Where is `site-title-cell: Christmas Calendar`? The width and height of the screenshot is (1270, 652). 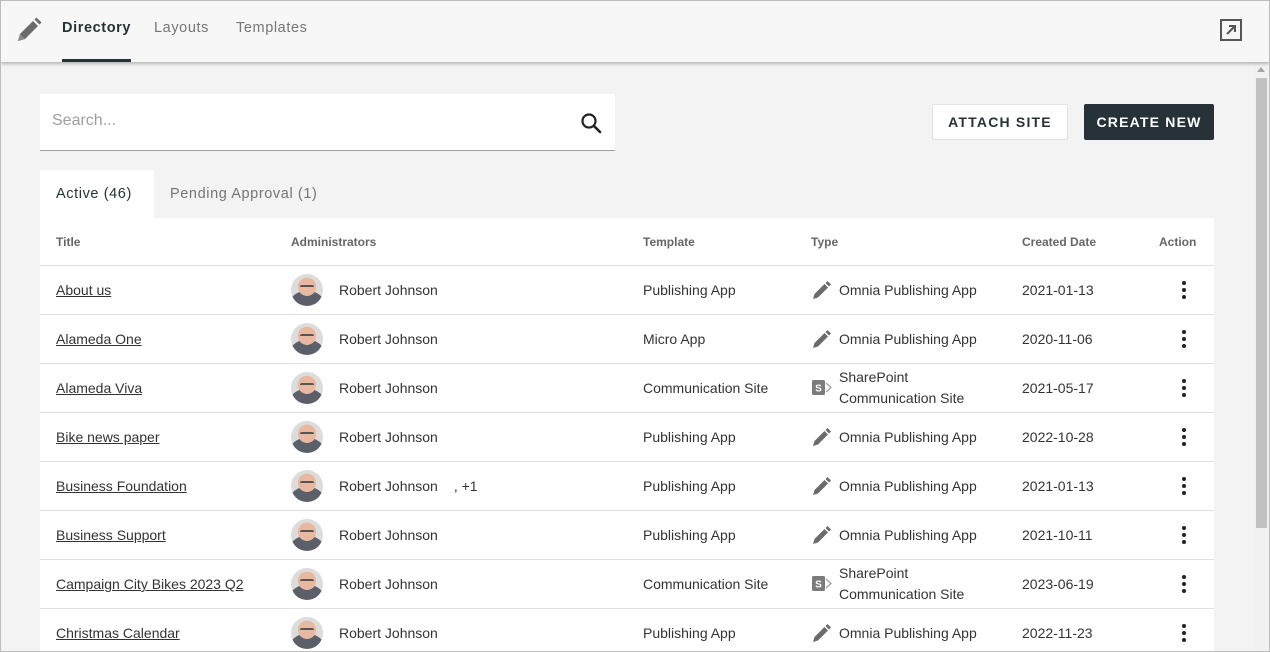 site-title-cell: Christmas Calendar is located at coordinates (118, 630).